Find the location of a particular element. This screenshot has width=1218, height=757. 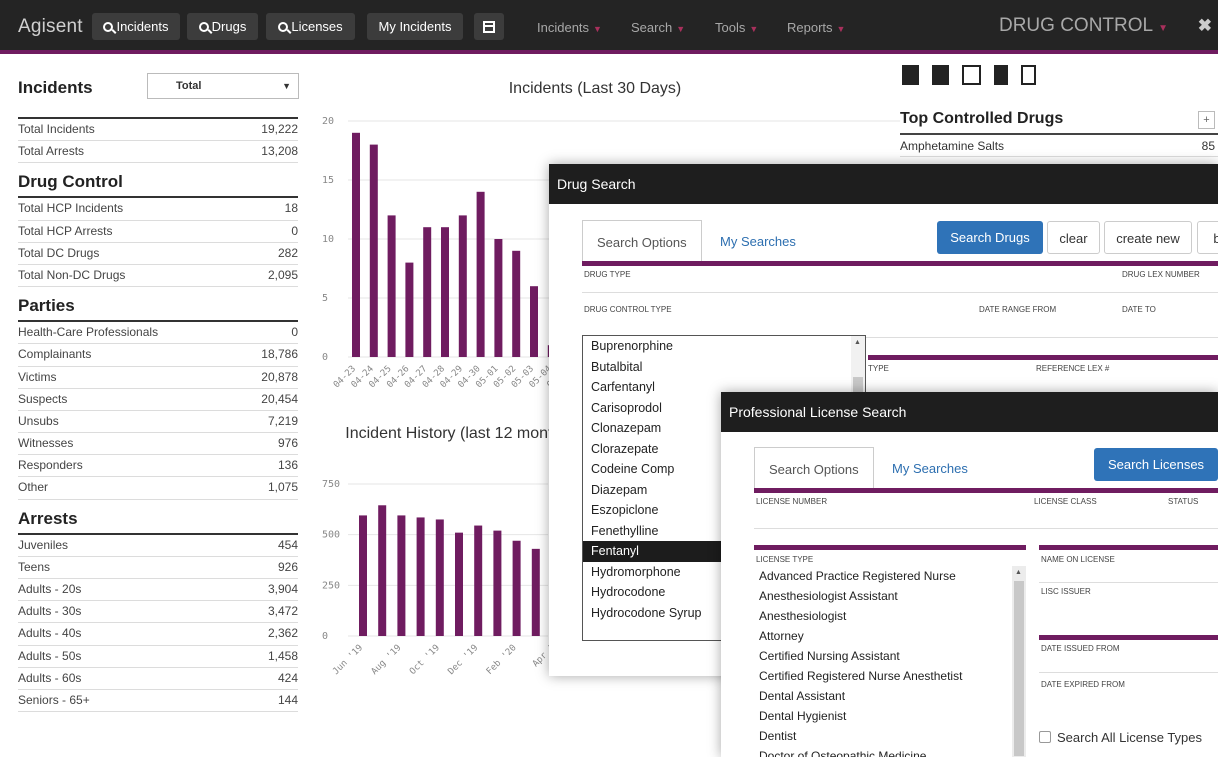

y-tick-label: 15 is located at coordinates (328, 180).